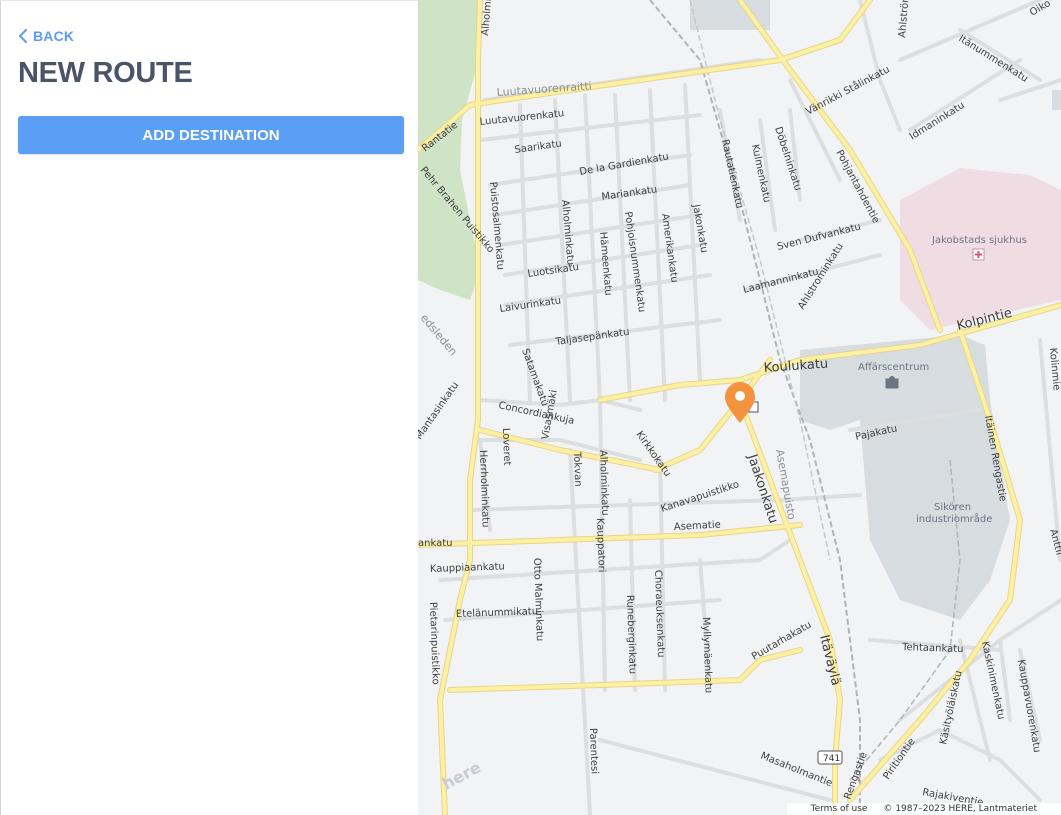 The width and height of the screenshot is (1061, 815). Describe the element at coordinates (952, 507) in the screenshot. I see `industrial-area-label: Sikören` at that location.